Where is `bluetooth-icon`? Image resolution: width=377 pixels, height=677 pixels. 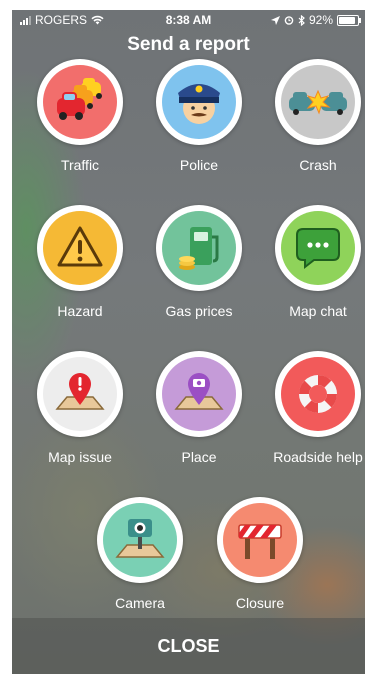
bluetooth-icon is located at coordinates (301, 20).